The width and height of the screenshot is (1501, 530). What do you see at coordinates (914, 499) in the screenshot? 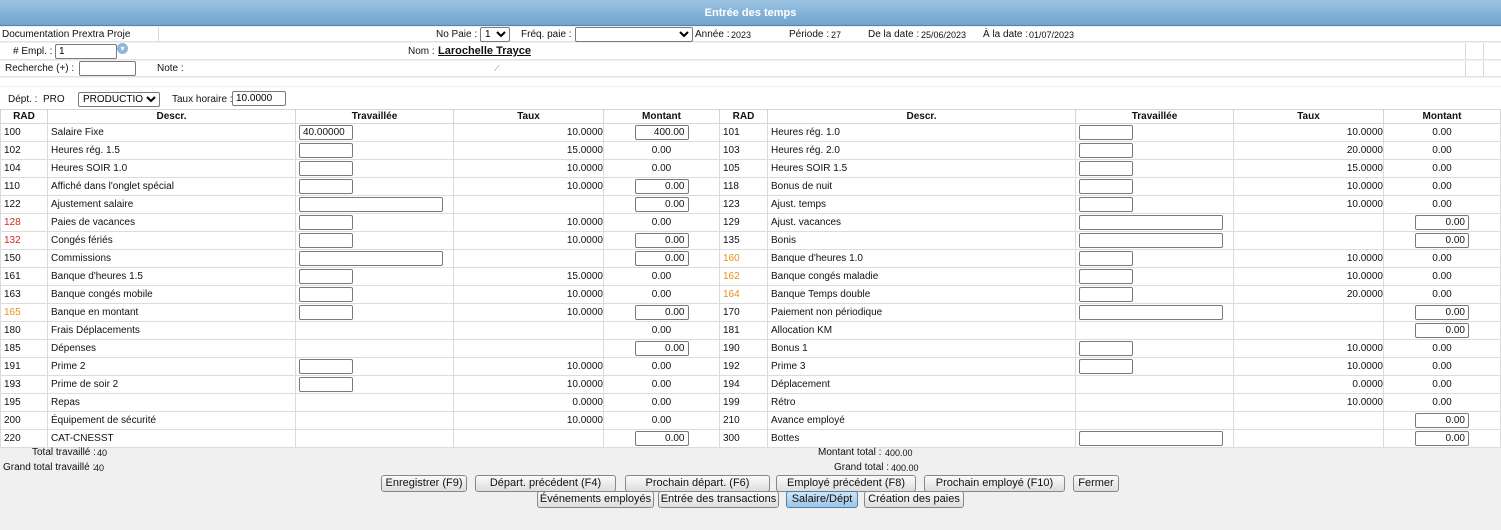
I see `pay-creation-button: Création des paies` at bounding box center [914, 499].